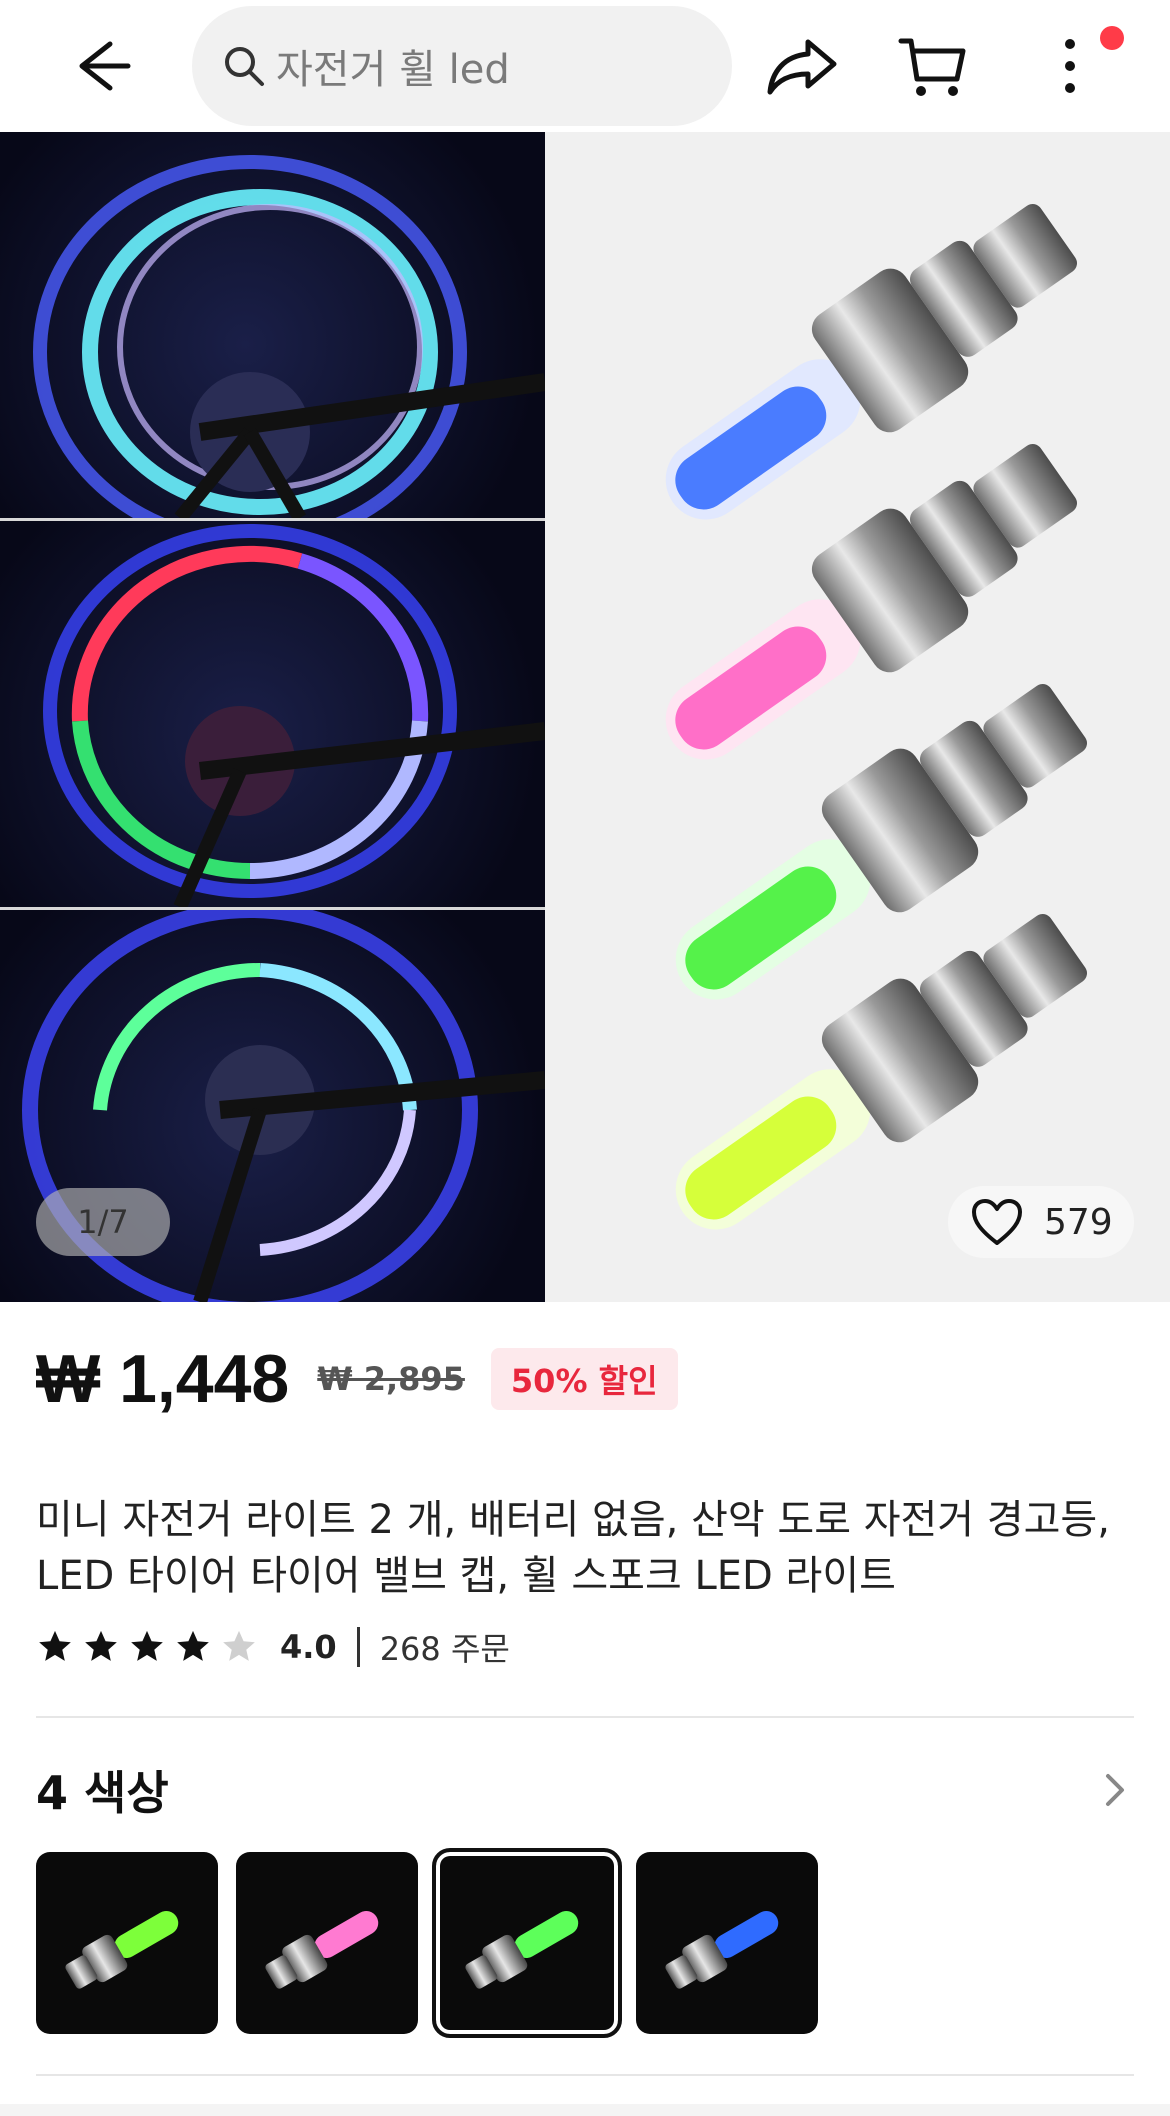 This screenshot has width=1170, height=2116. I want to click on price-row: ₩ 1,448 ₩ 2,895 50% 할인, so click(357, 1379).